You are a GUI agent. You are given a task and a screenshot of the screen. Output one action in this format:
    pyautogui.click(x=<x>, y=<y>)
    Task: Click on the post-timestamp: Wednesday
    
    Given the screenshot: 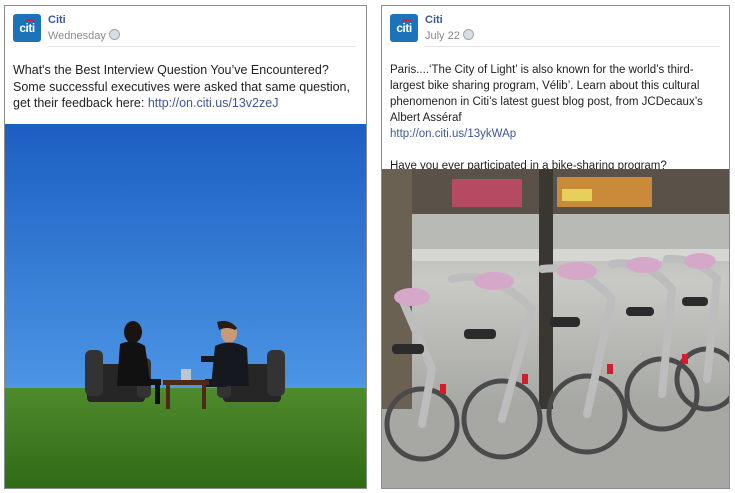 What is the action you would take?
    pyautogui.click(x=84, y=35)
    